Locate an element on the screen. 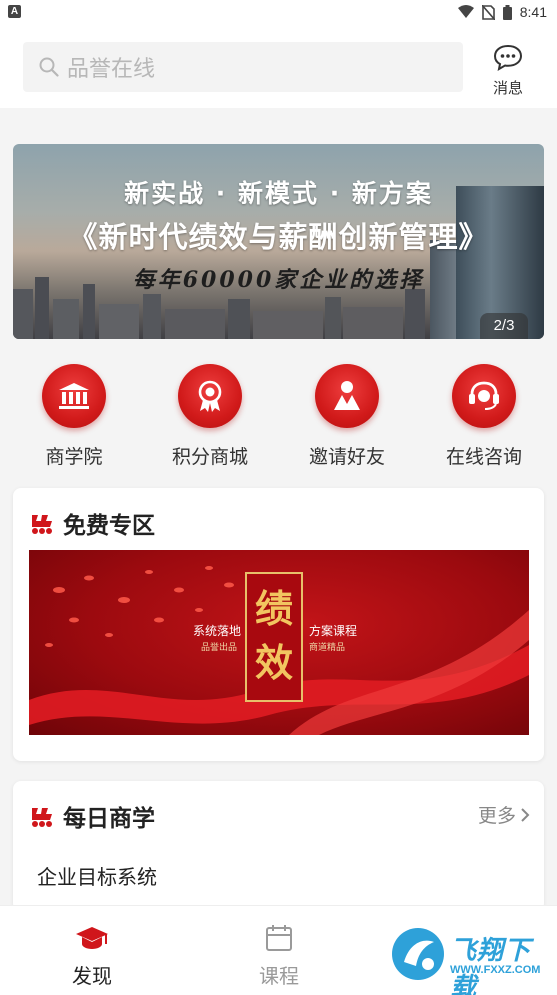 The width and height of the screenshot is (557, 995). daily-business-card: 每日商学 更多 企业目标系统 is located at coordinates (278, 846).